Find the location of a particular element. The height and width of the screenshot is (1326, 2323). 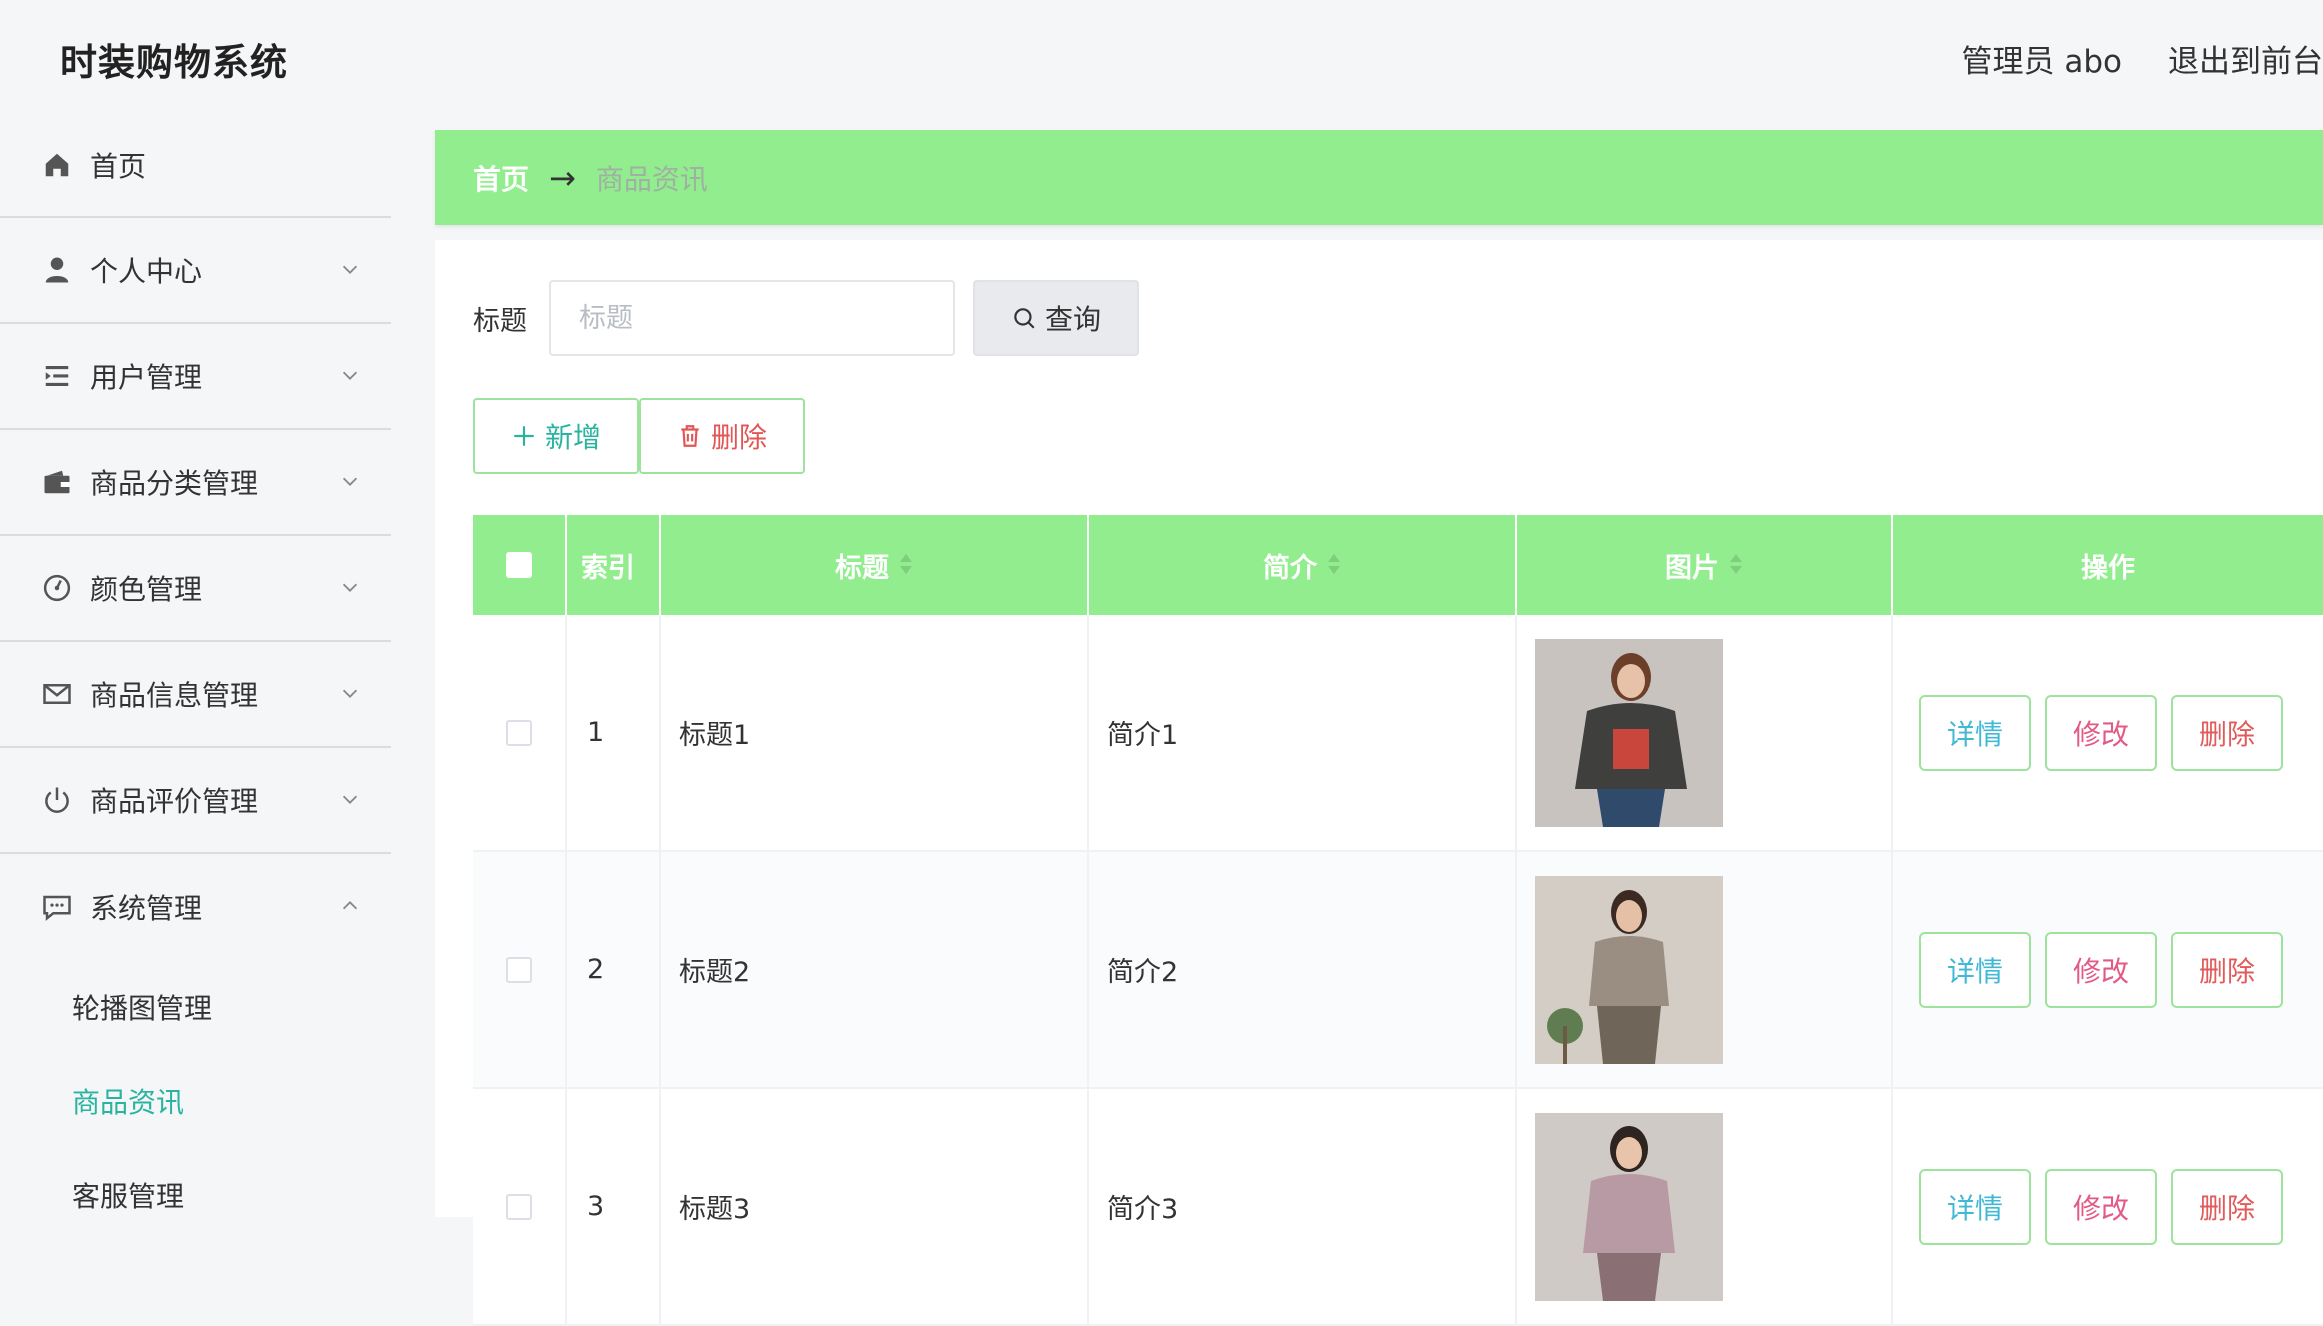

table-row: 2 标题2 简介2 is located at coordinates (1398, 970).